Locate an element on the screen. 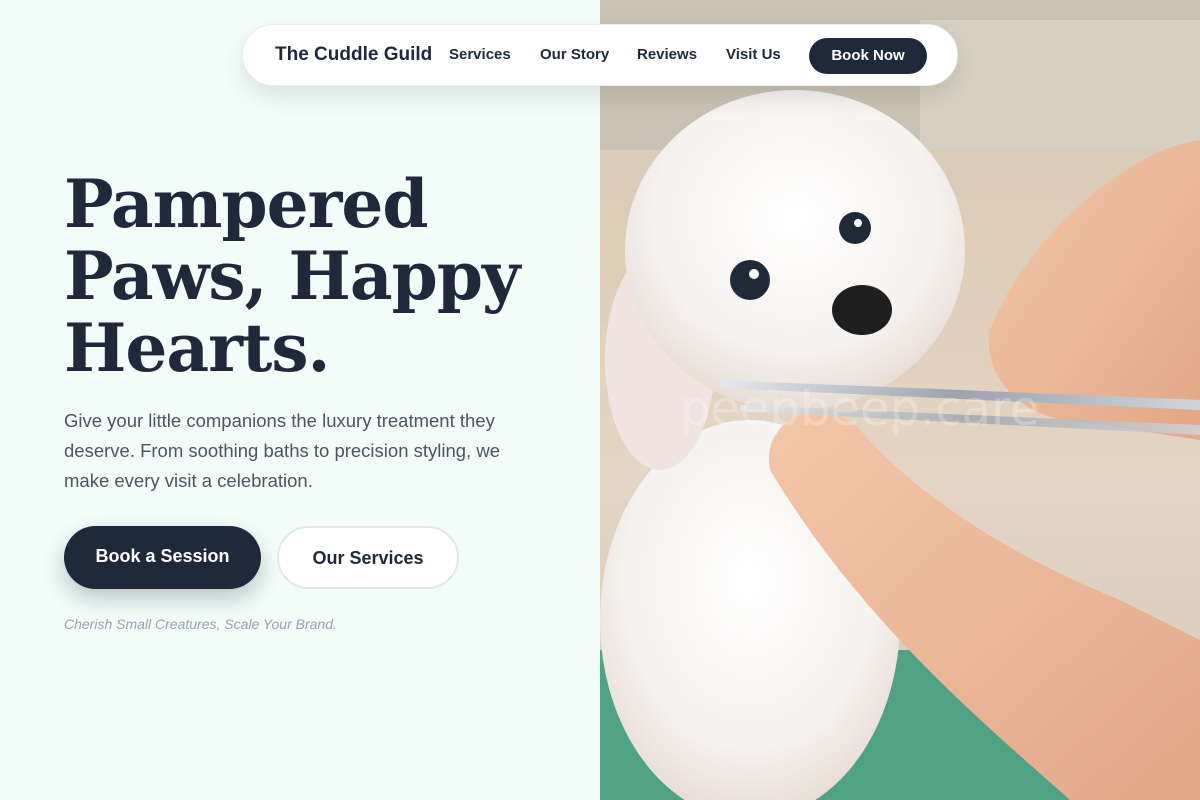 The image size is (1200, 800). nav-reviews: Reviews is located at coordinates (667, 54).